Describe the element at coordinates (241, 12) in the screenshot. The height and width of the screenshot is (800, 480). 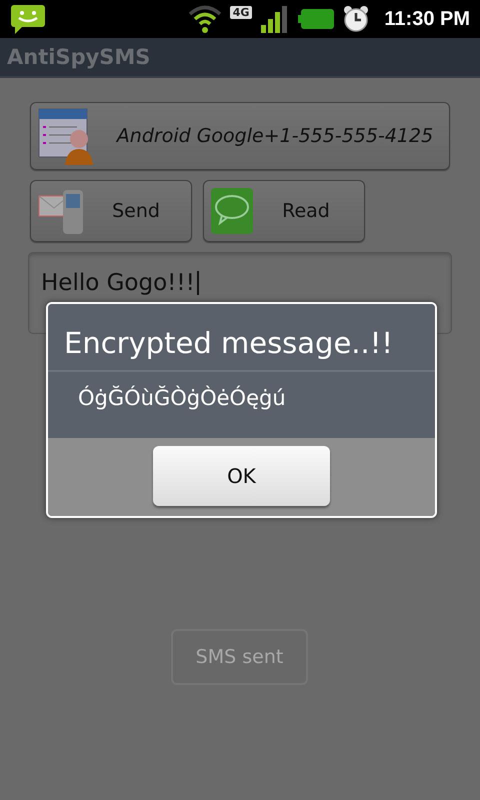
I see `network-type-label: 4G` at that location.